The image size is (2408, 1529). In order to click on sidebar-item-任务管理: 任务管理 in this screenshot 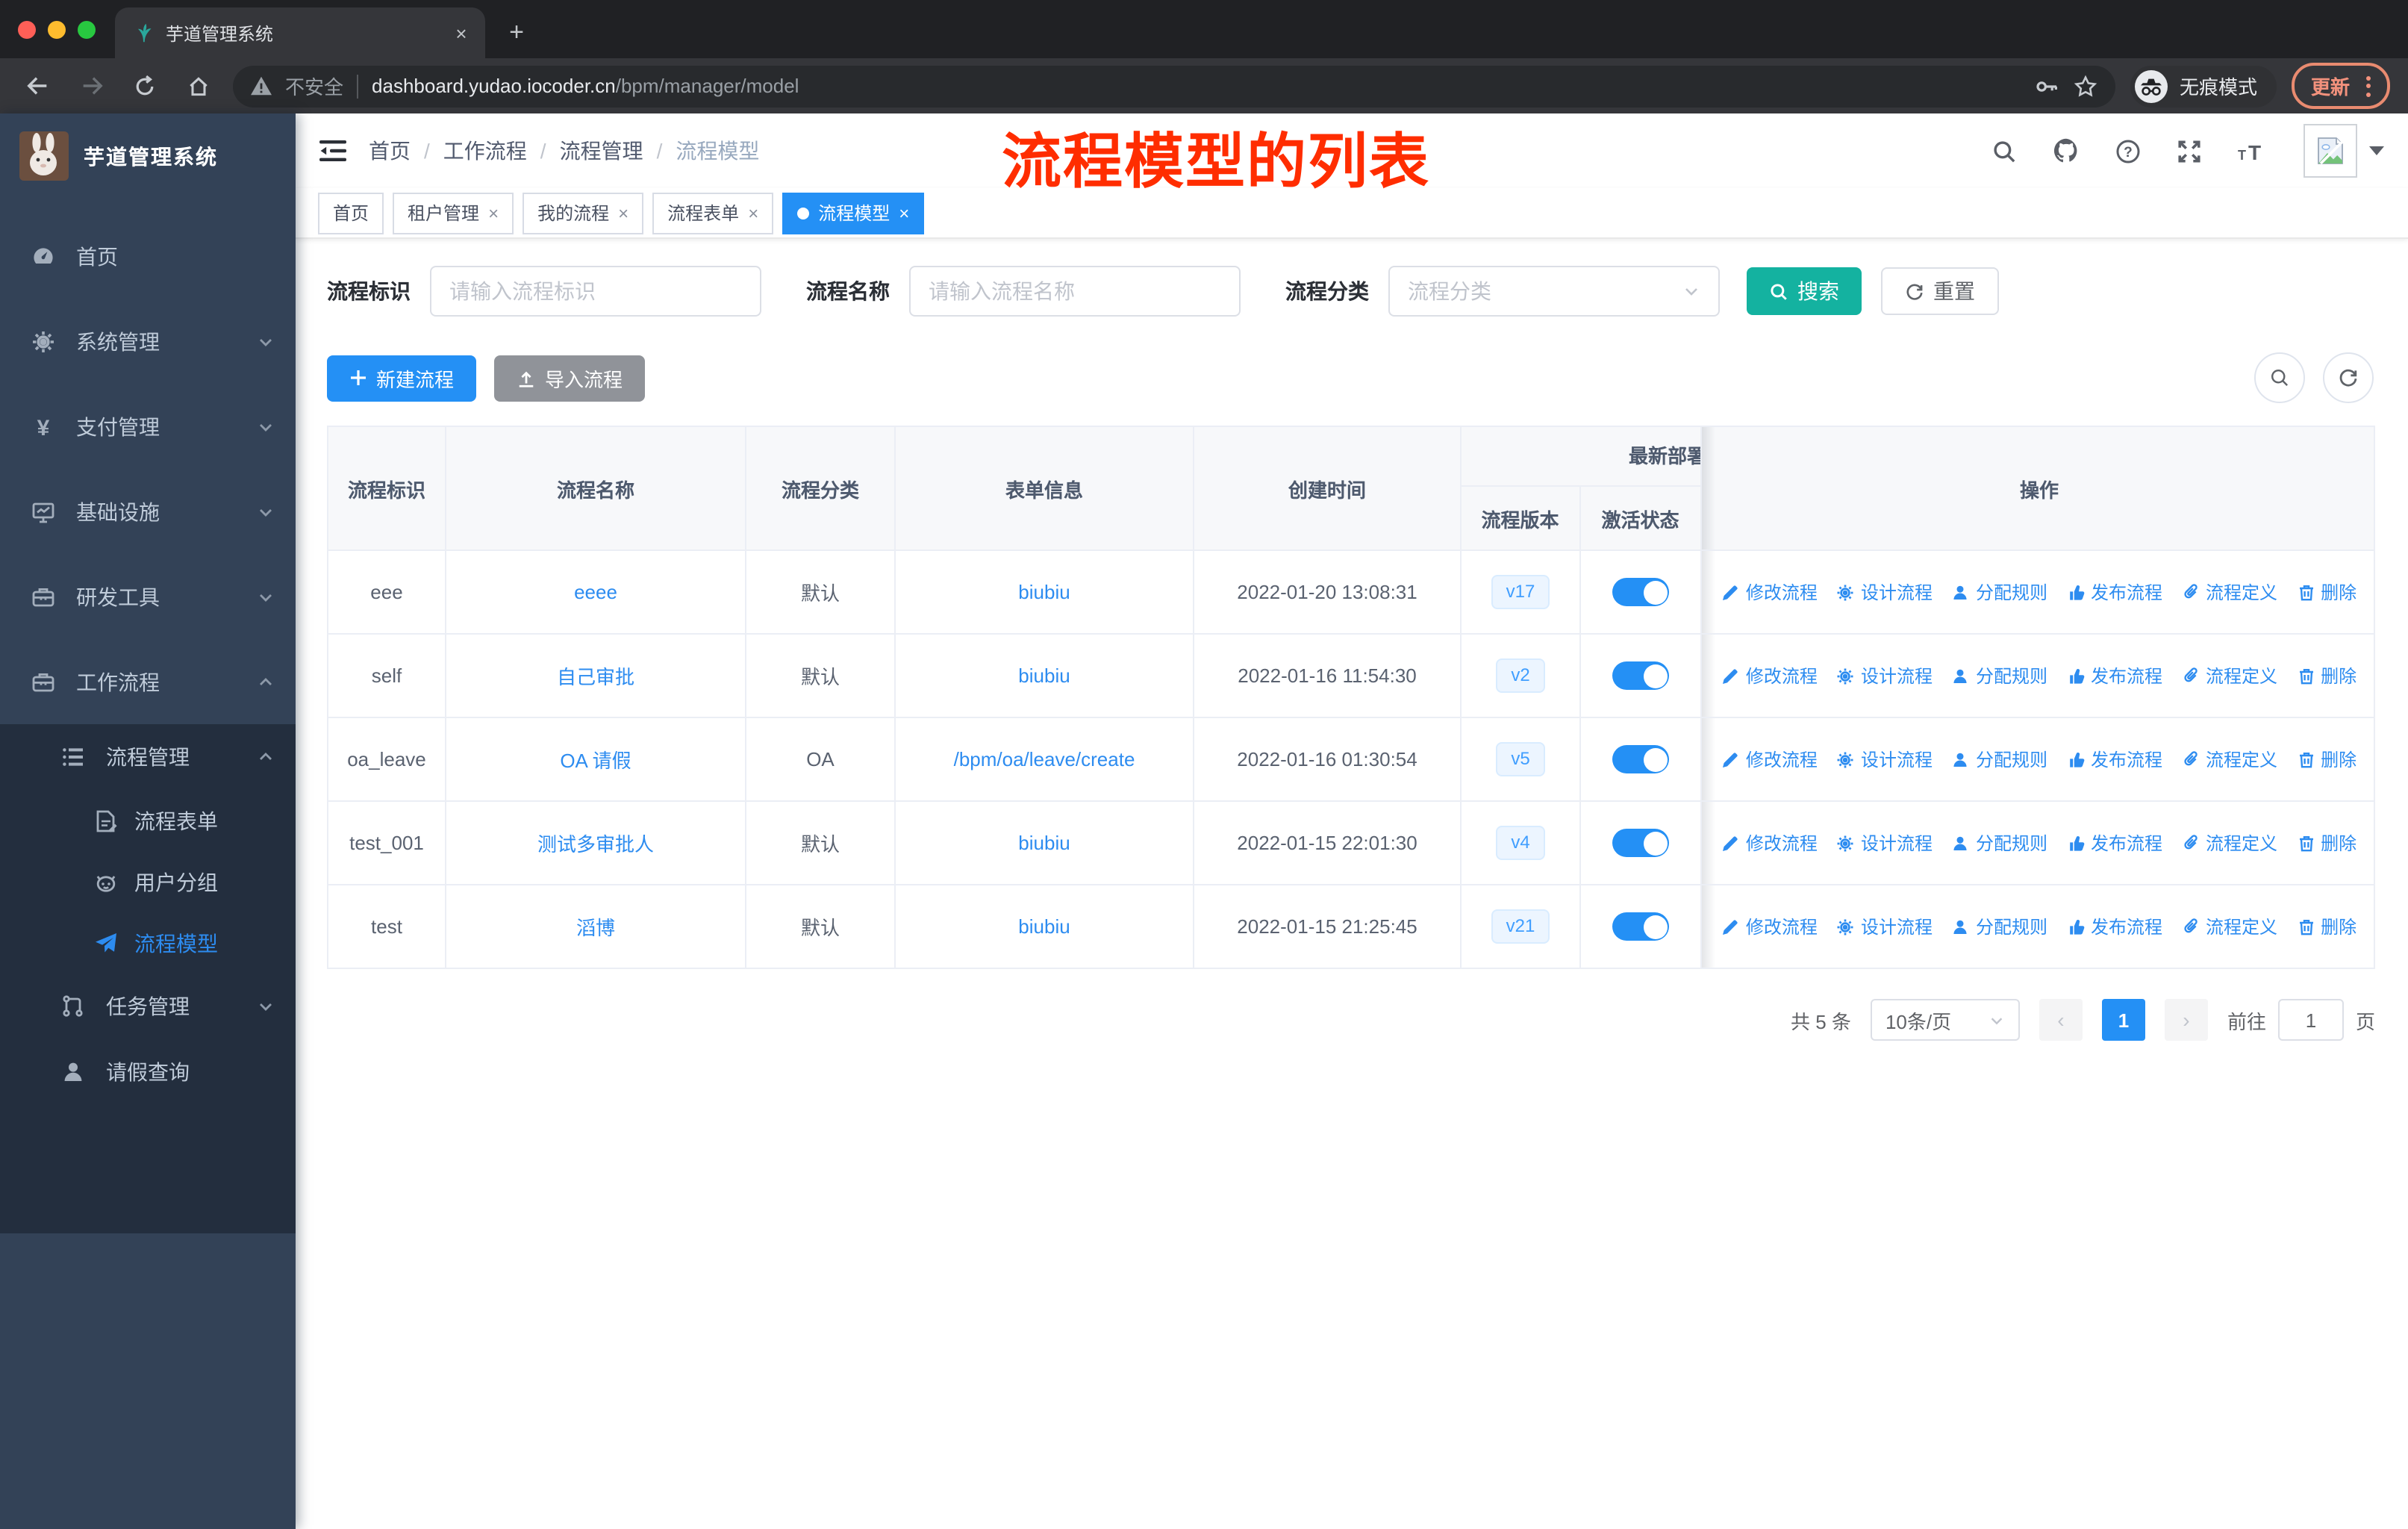, I will do `click(148, 1006)`.